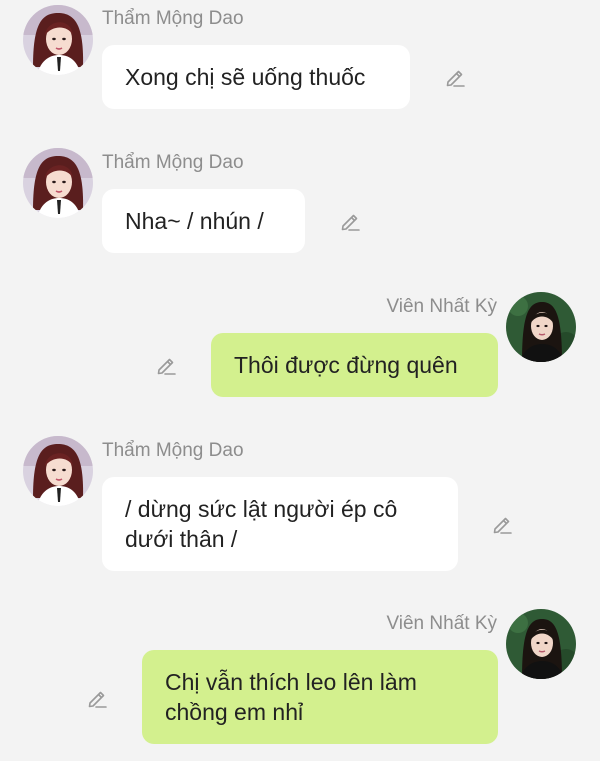 The height and width of the screenshot is (761, 600). Describe the element at coordinates (256, 77) in the screenshot. I see `message-bubble: Xong chị sẽ uống thuốc` at that location.